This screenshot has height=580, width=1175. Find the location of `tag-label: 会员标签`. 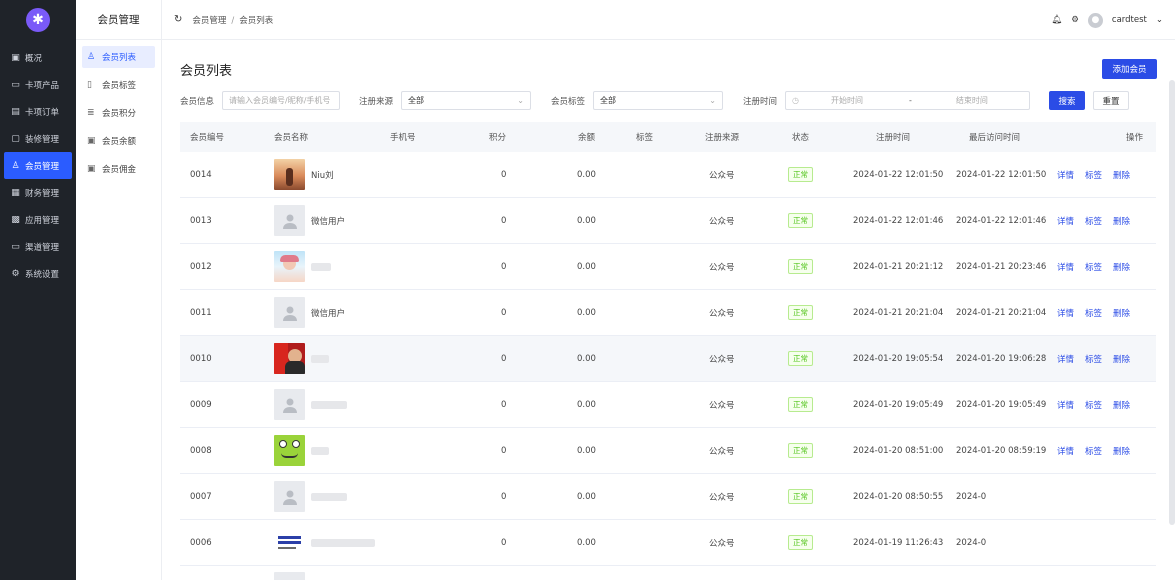

tag-label: 会员标签 is located at coordinates (568, 102).